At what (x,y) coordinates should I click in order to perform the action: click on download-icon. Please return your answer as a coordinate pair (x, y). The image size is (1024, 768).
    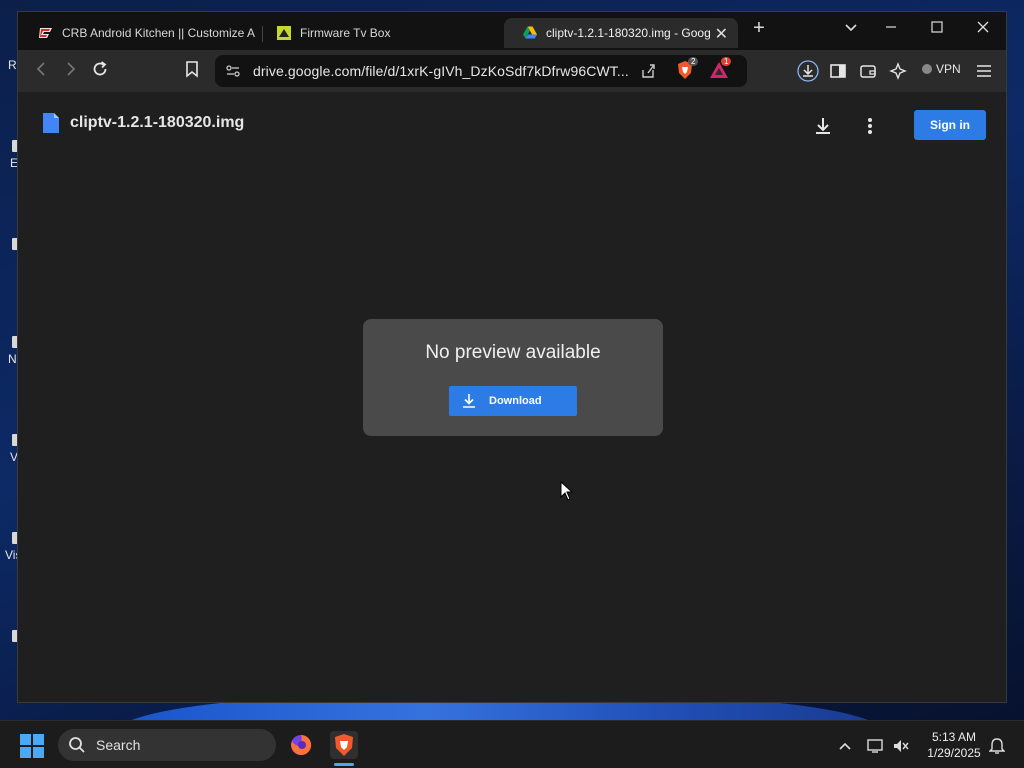
    Looking at the image, I should click on (823, 126).